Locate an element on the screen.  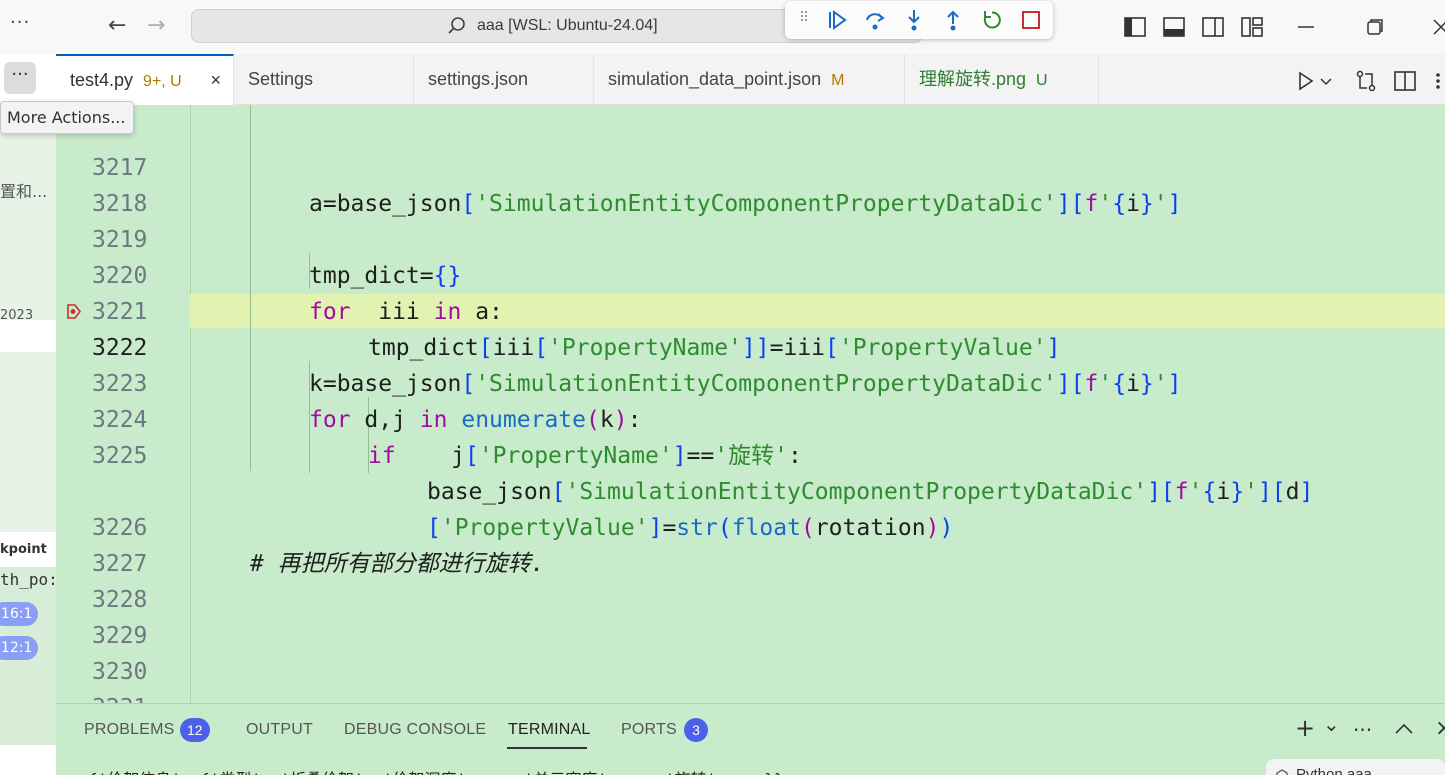
breakpoint-path: th_po: is located at coordinates (28, 579).